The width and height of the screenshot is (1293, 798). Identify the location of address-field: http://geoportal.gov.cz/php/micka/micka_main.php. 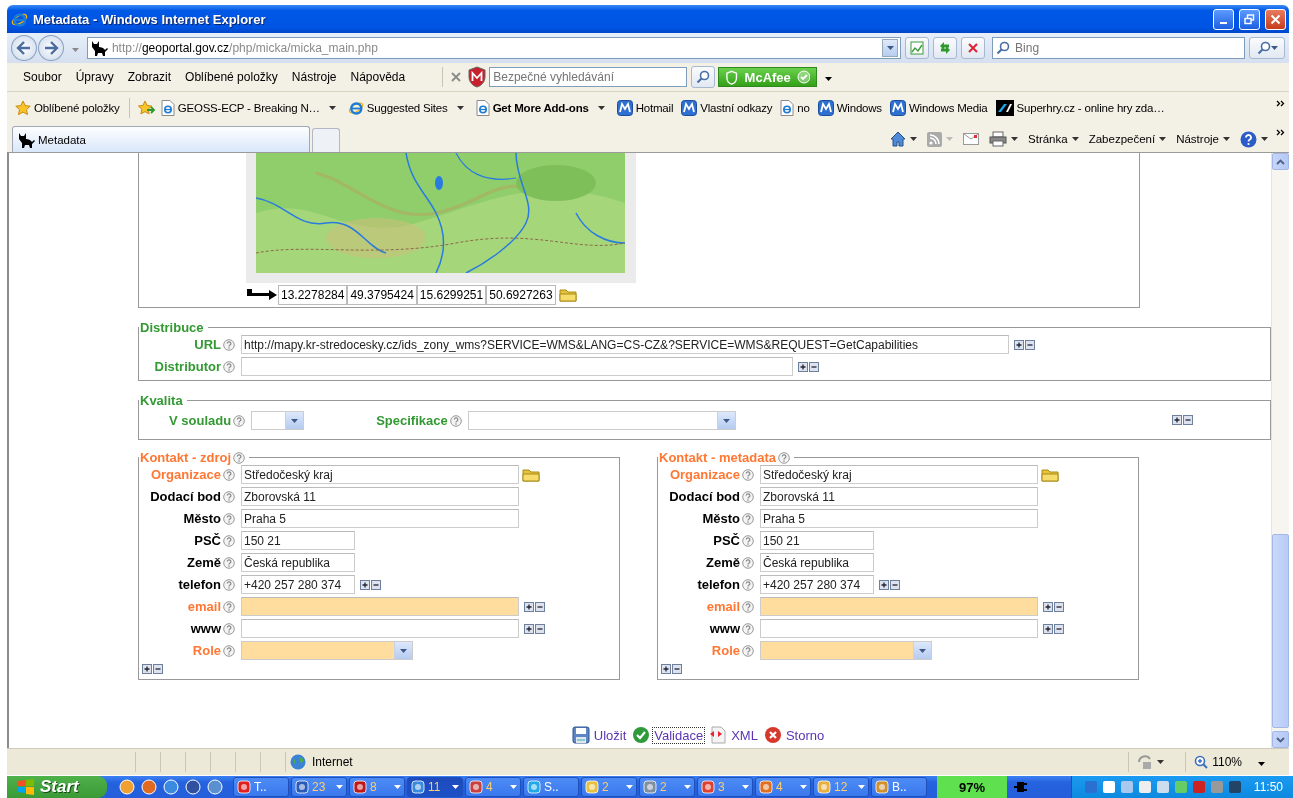
(494, 48).